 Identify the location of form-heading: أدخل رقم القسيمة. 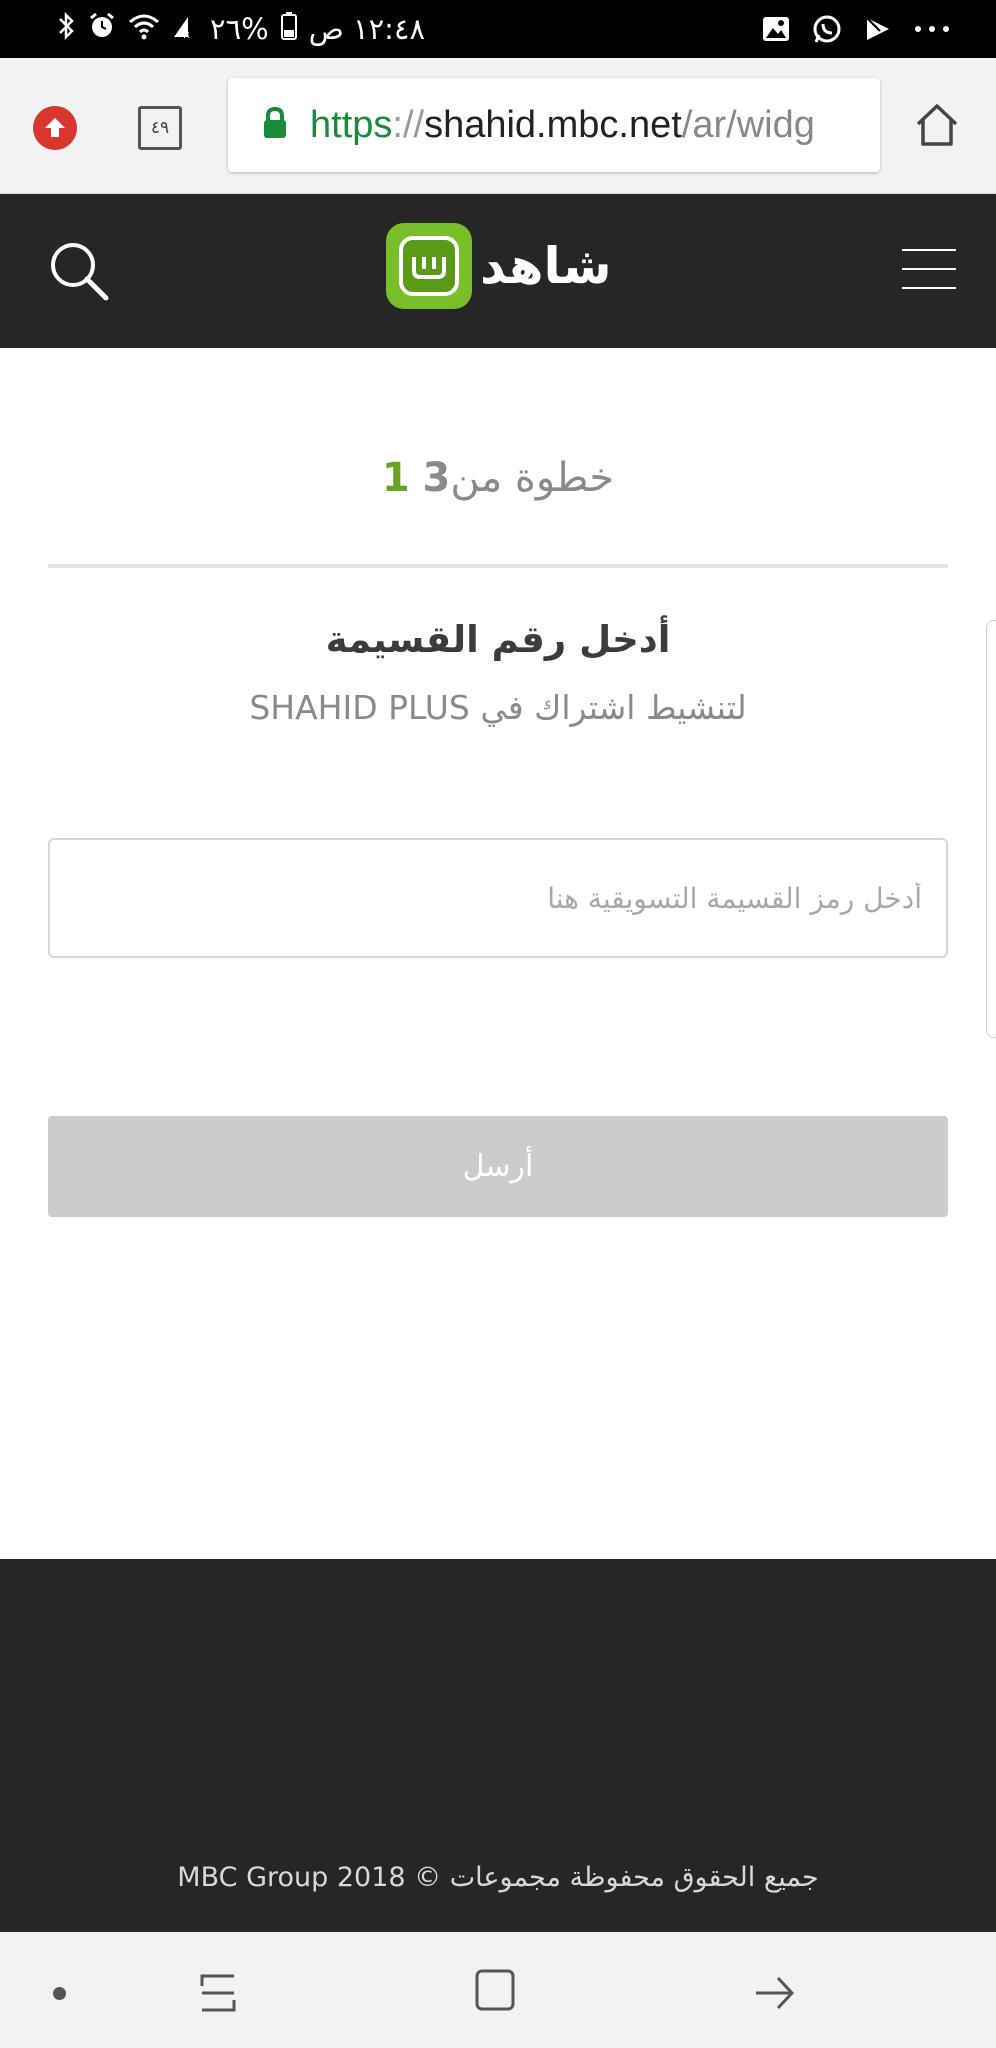
(498, 639).